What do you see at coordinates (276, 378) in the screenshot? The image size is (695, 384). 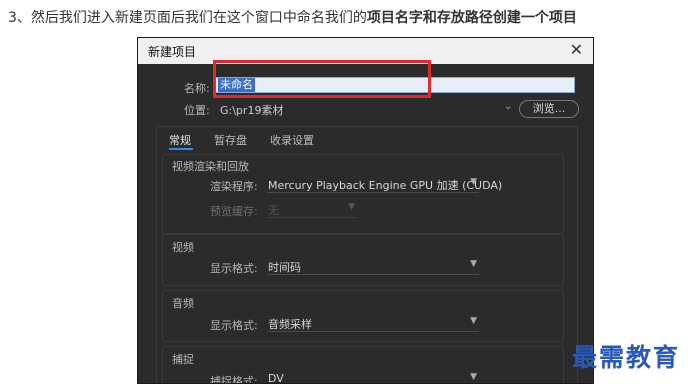 I see `capture-format-value: DV` at bounding box center [276, 378].